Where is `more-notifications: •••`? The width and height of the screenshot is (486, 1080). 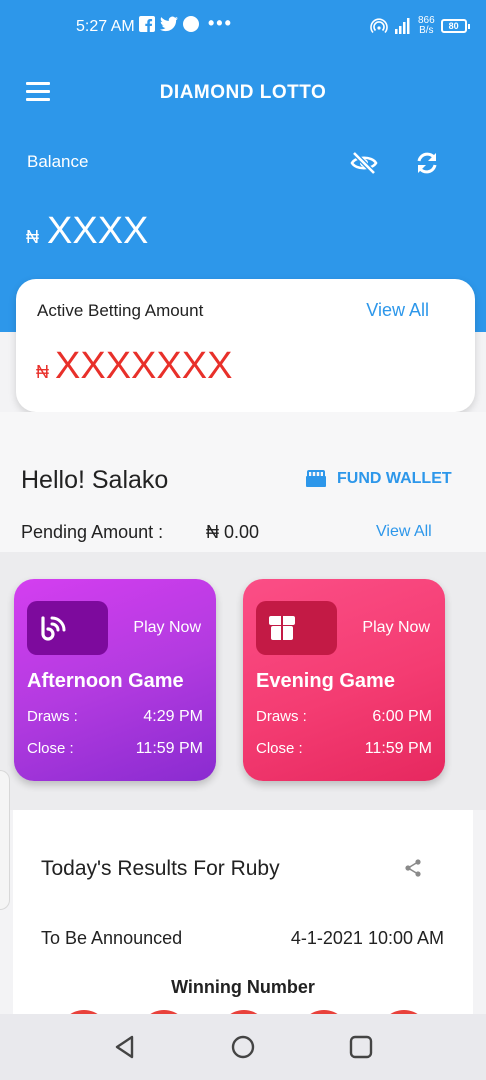 more-notifications: ••• is located at coordinates (220, 23).